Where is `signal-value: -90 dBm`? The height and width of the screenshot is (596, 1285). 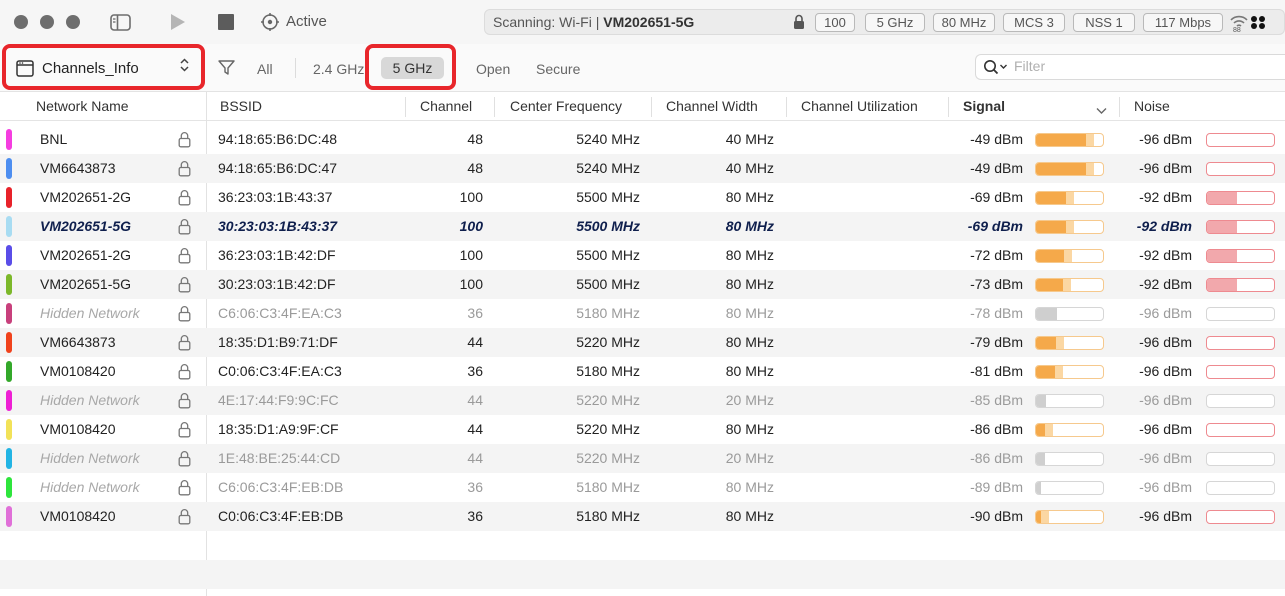 signal-value: -90 dBm is located at coordinates (996, 516).